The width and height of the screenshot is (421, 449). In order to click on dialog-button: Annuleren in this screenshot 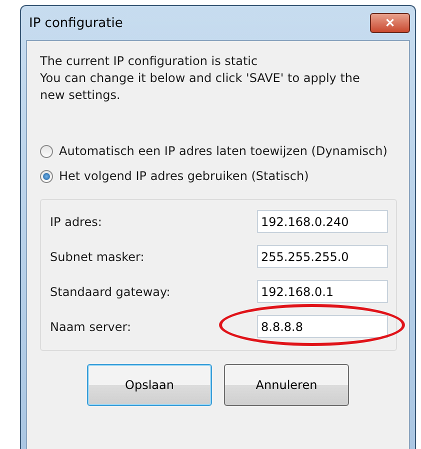, I will do `click(286, 385)`.